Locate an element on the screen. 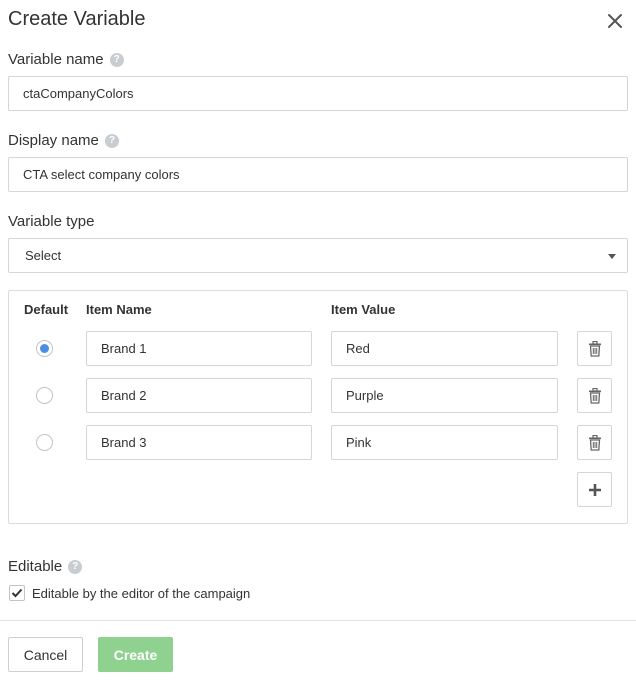 Image resolution: width=636 pixels, height=680 pixels. plus-icon is located at coordinates (594, 489).